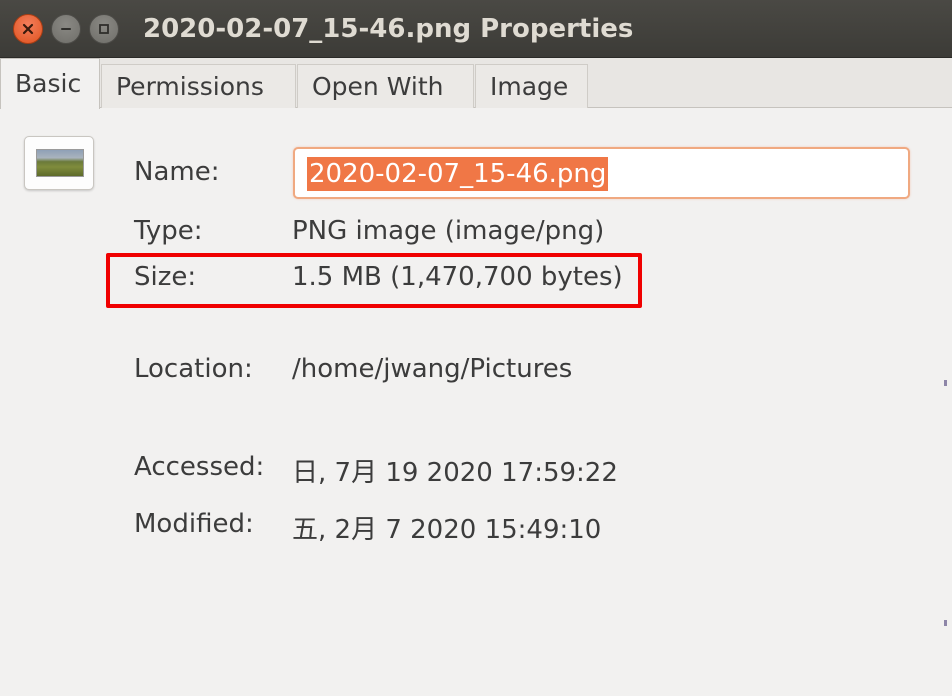 The image size is (952, 696). What do you see at coordinates (198, 86) in the screenshot?
I see `tab-permissions: Permissions` at bounding box center [198, 86].